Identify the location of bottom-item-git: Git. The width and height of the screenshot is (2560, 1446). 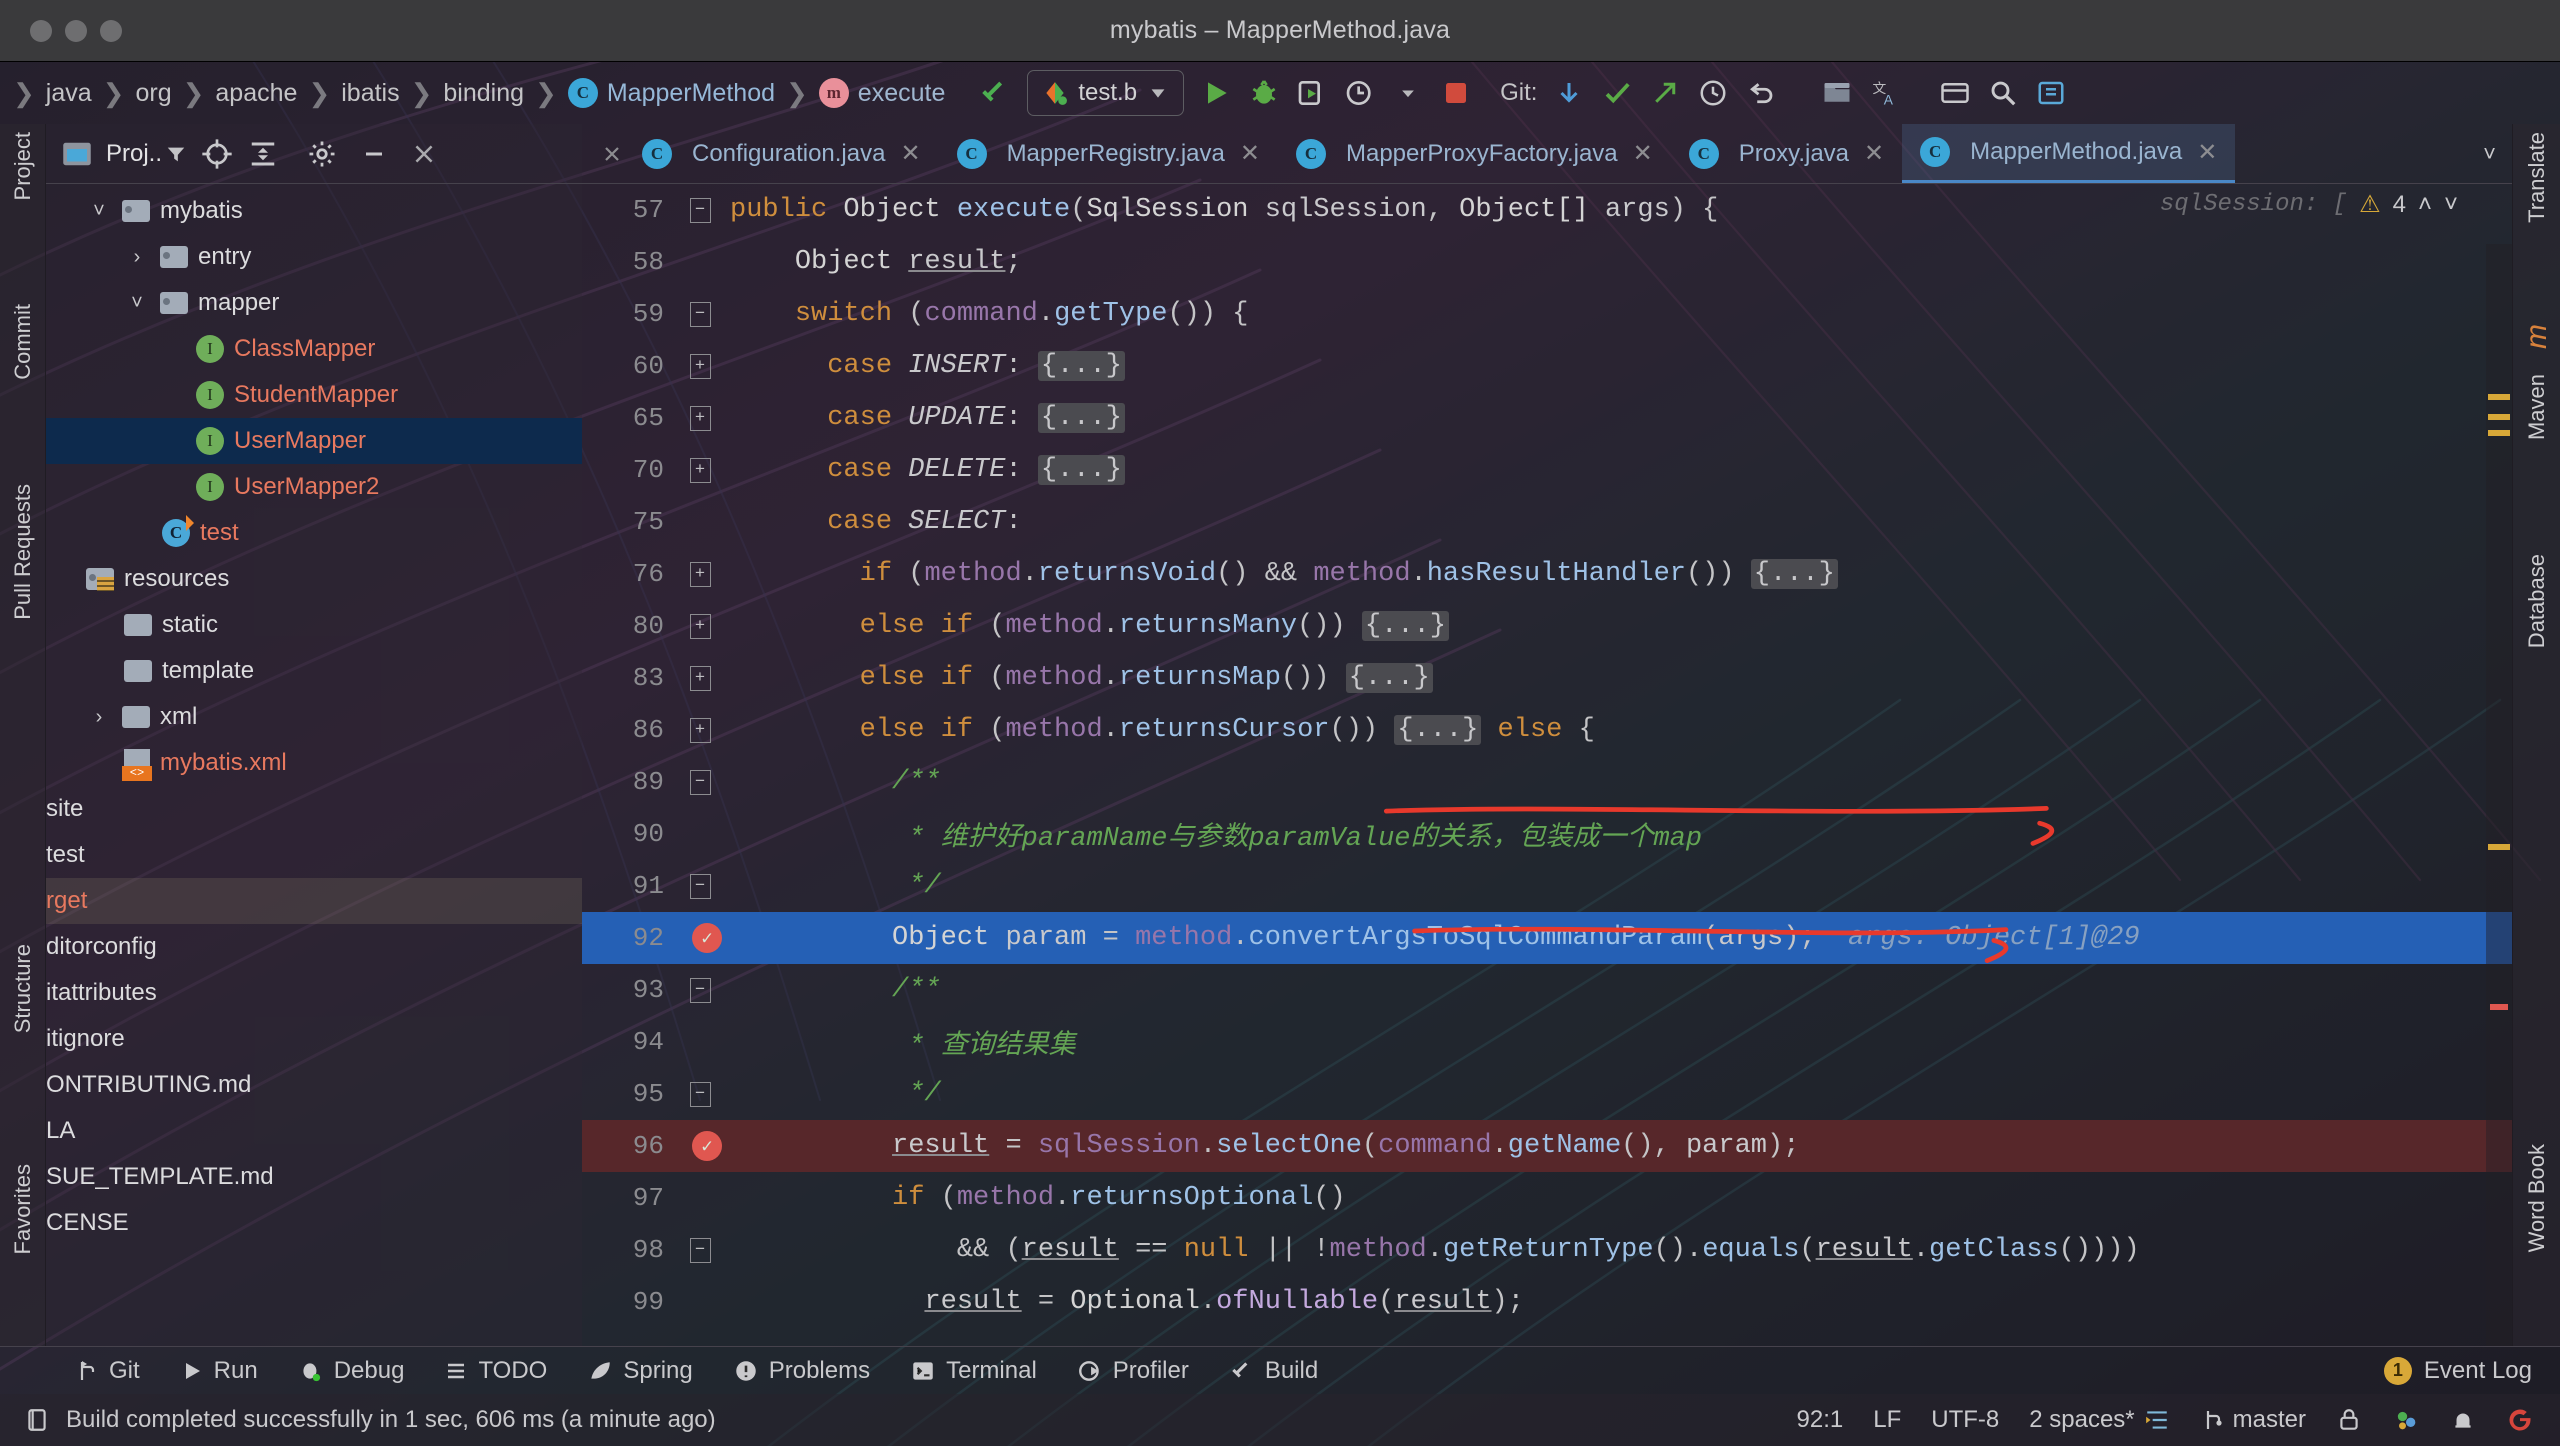
(107, 1371).